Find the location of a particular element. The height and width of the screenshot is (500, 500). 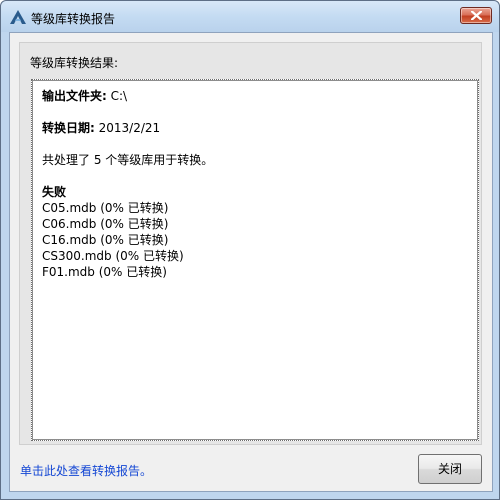

window-title: 等级库转换报告 is located at coordinates (73, 19).